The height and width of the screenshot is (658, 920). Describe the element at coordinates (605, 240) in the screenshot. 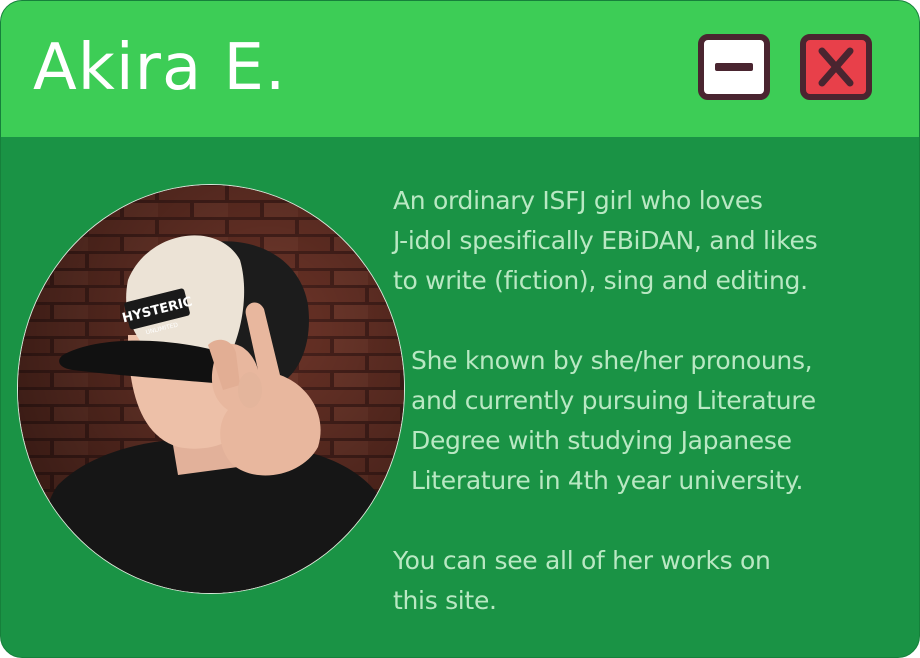

I see `bio-line: J-idol spesifically EBiDAN, and likes` at that location.